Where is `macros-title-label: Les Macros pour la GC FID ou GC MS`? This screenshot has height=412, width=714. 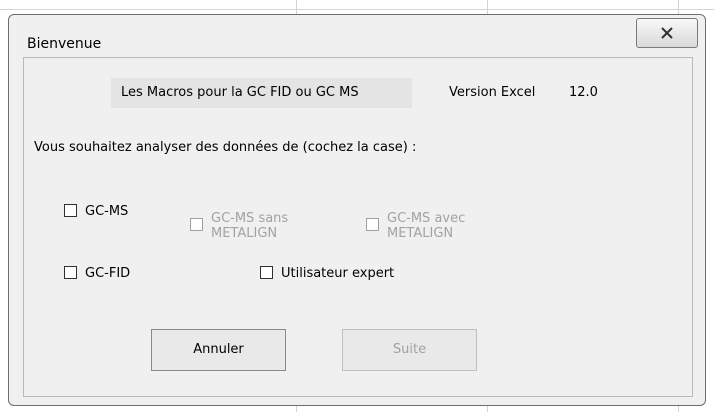 macros-title-label: Les Macros pour la GC FID ou GC MS is located at coordinates (261, 93).